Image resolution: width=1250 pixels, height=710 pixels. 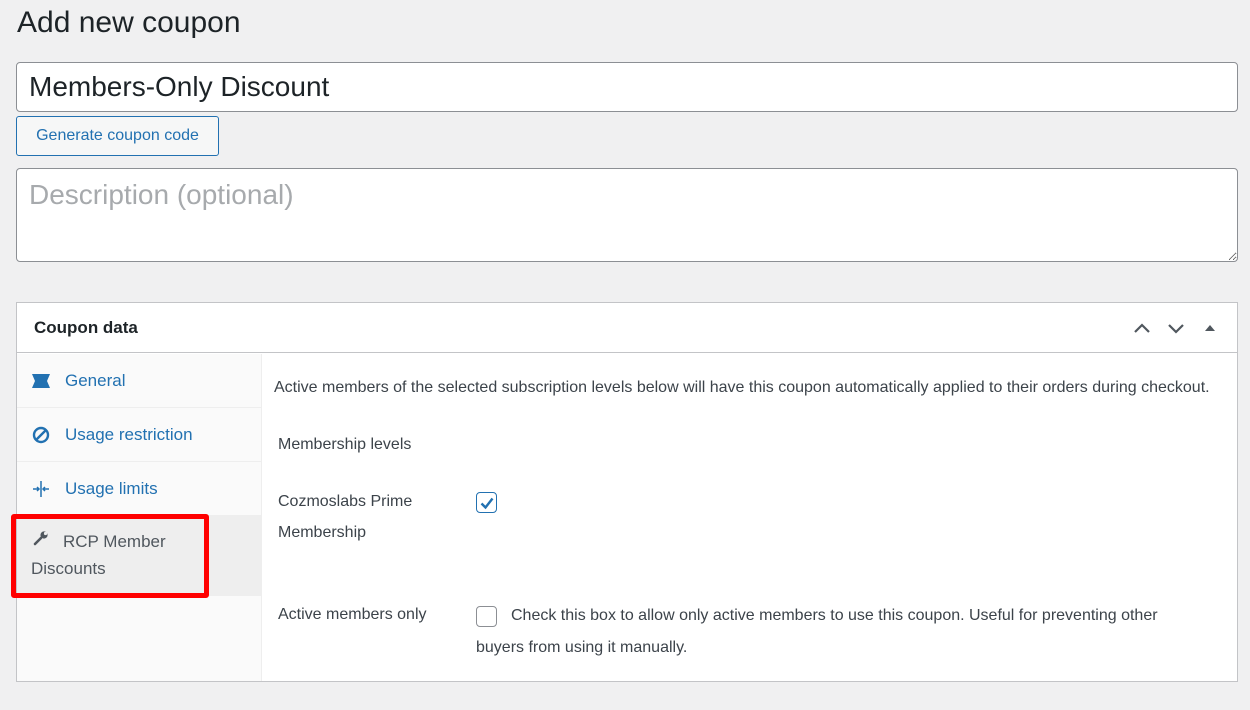 What do you see at coordinates (111, 488) in the screenshot?
I see `tab-usage-limits-label: Usage limits` at bounding box center [111, 488].